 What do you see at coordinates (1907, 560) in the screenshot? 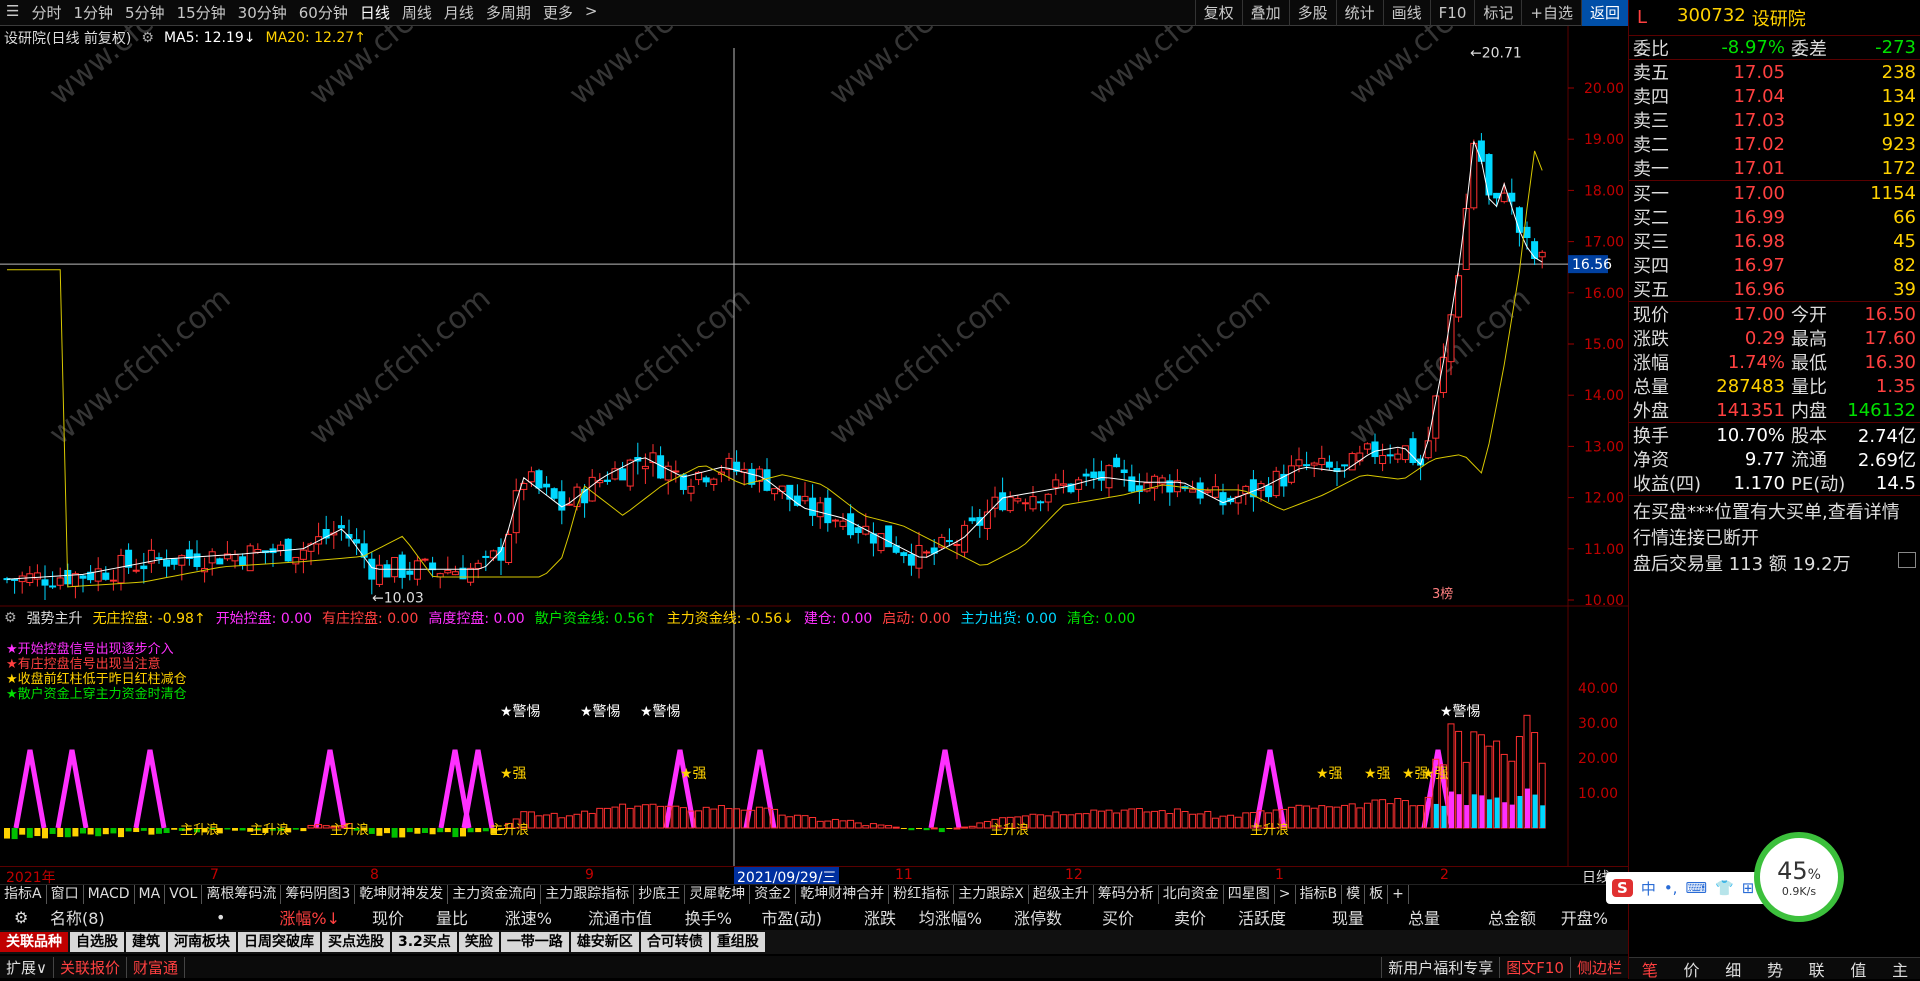
I see `panel-toggle-icon` at bounding box center [1907, 560].